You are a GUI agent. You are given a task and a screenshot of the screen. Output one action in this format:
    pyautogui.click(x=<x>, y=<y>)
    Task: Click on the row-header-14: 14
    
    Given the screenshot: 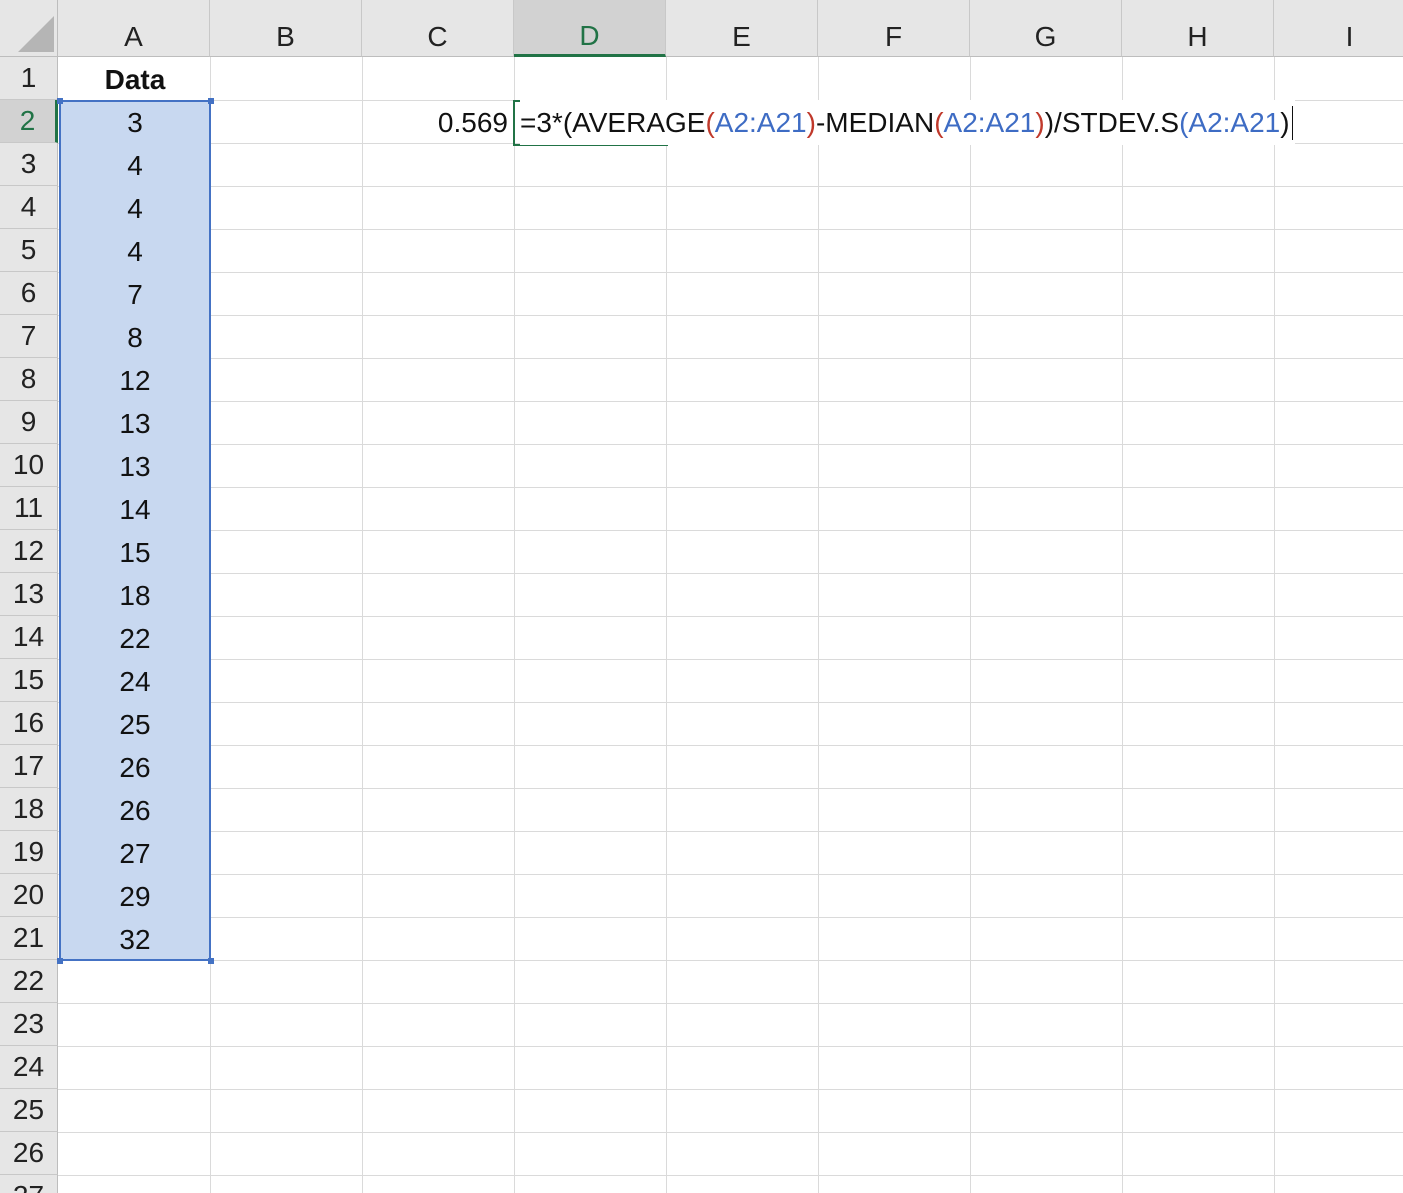 What is the action you would take?
    pyautogui.click(x=29, y=637)
    